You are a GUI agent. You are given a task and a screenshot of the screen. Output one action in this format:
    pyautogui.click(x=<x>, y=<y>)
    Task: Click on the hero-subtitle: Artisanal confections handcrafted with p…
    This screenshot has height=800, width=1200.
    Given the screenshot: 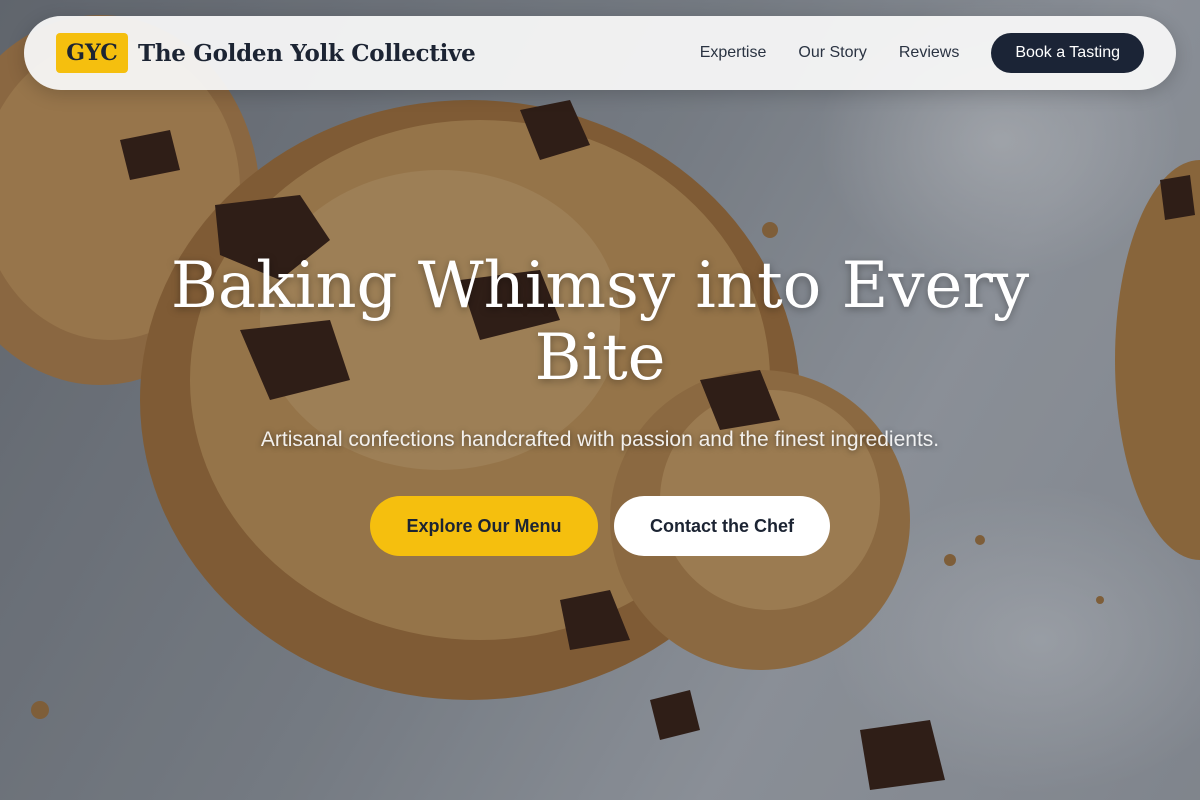 What is the action you would take?
    pyautogui.click(x=600, y=439)
    